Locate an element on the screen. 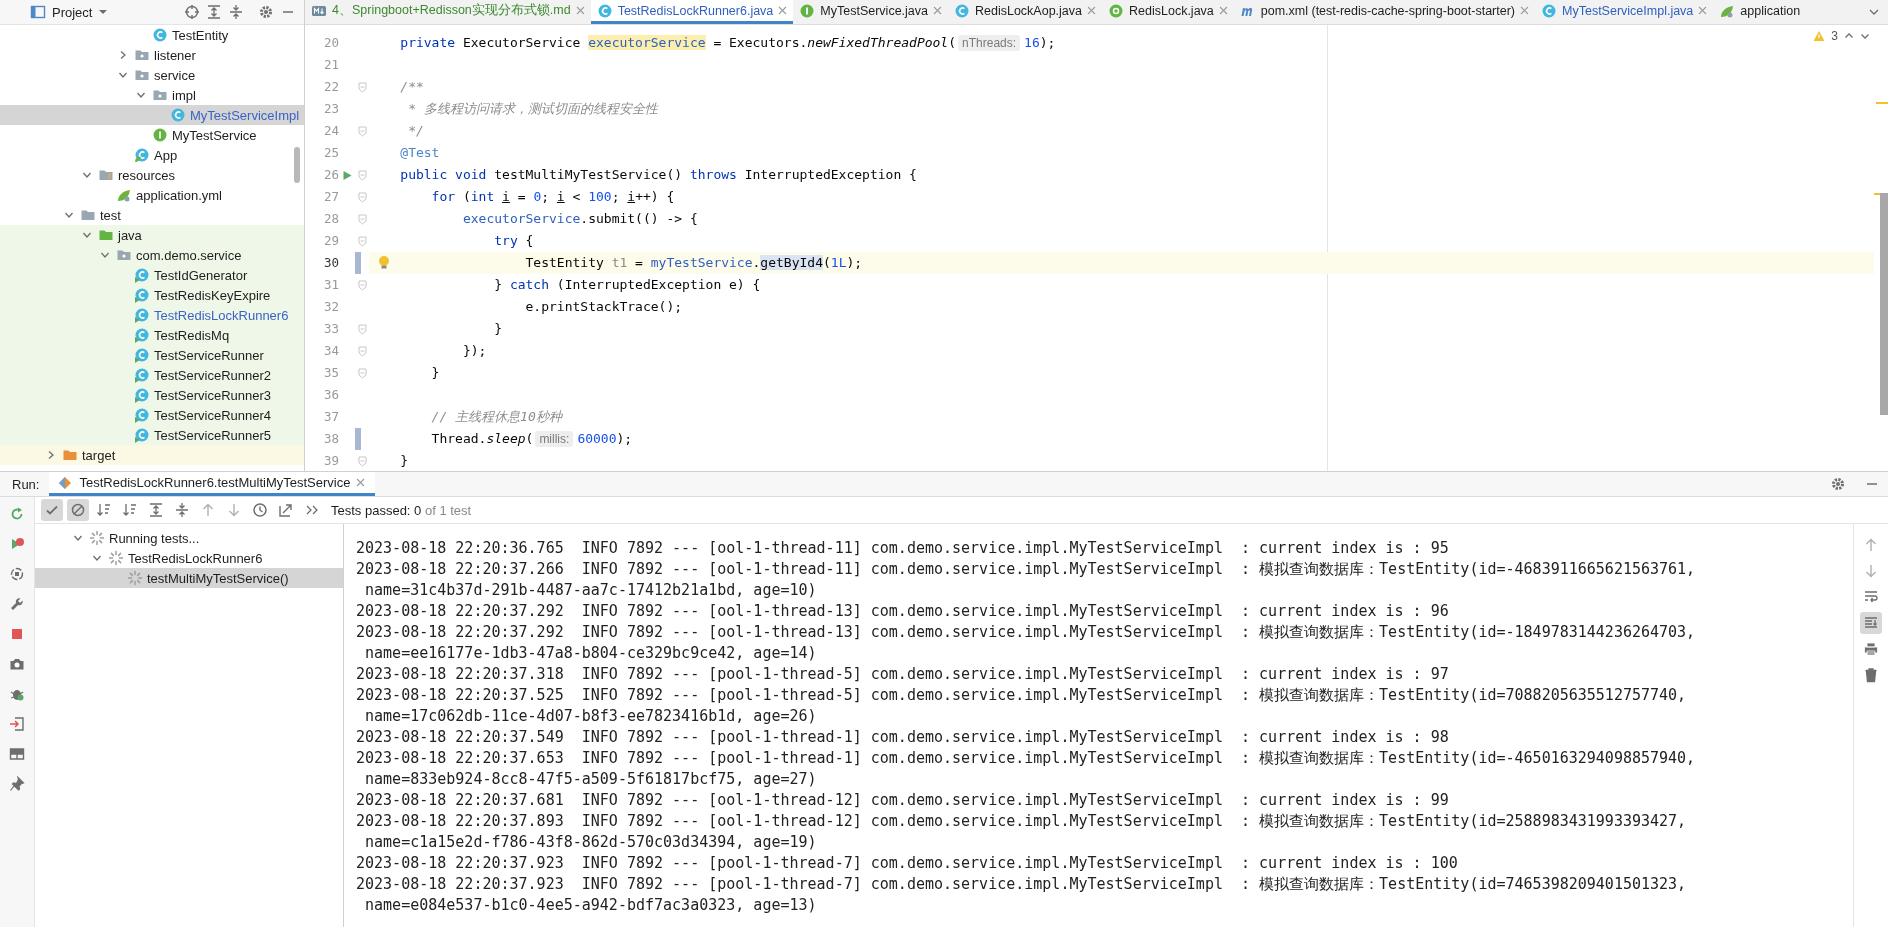 This screenshot has width=1888, height=927. code-line: try { is located at coordinates (514, 241).